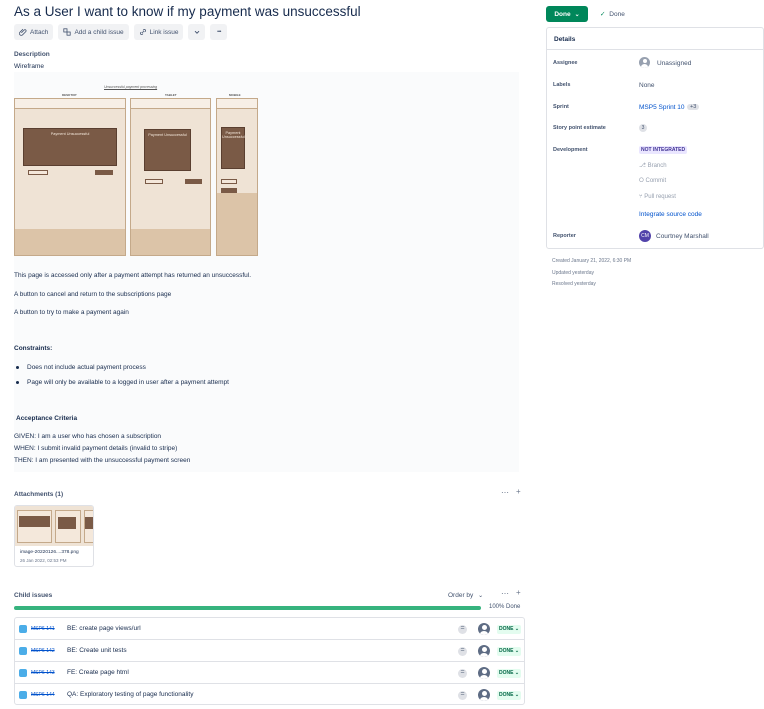 This screenshot has height=709, width=764. What do you see at coordinates (235, 95) in the screenshot?
I see `mobile-label: MOBILE` at bounding box center [235, 95].